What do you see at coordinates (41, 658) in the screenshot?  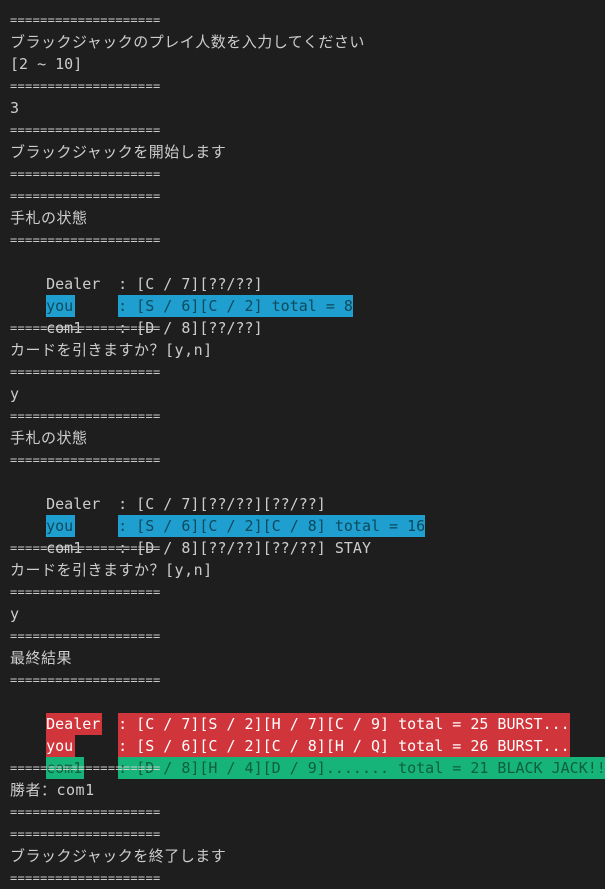 I see `final-result-heading: 最終結果` at bounding box center [41, 658].